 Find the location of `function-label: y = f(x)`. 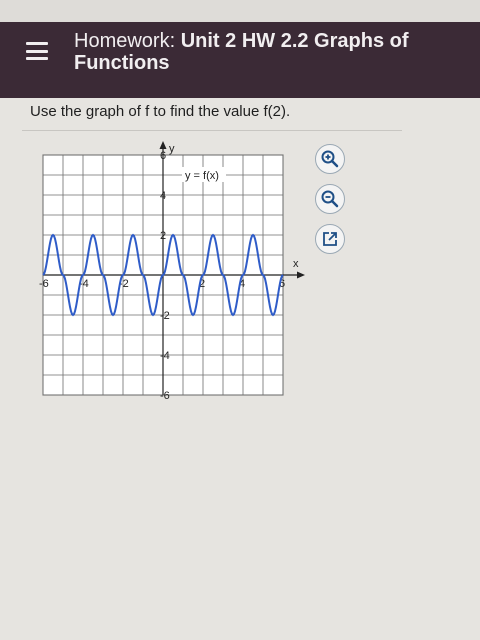

function-label: y = f(x) is located at coordinates (202, 176).